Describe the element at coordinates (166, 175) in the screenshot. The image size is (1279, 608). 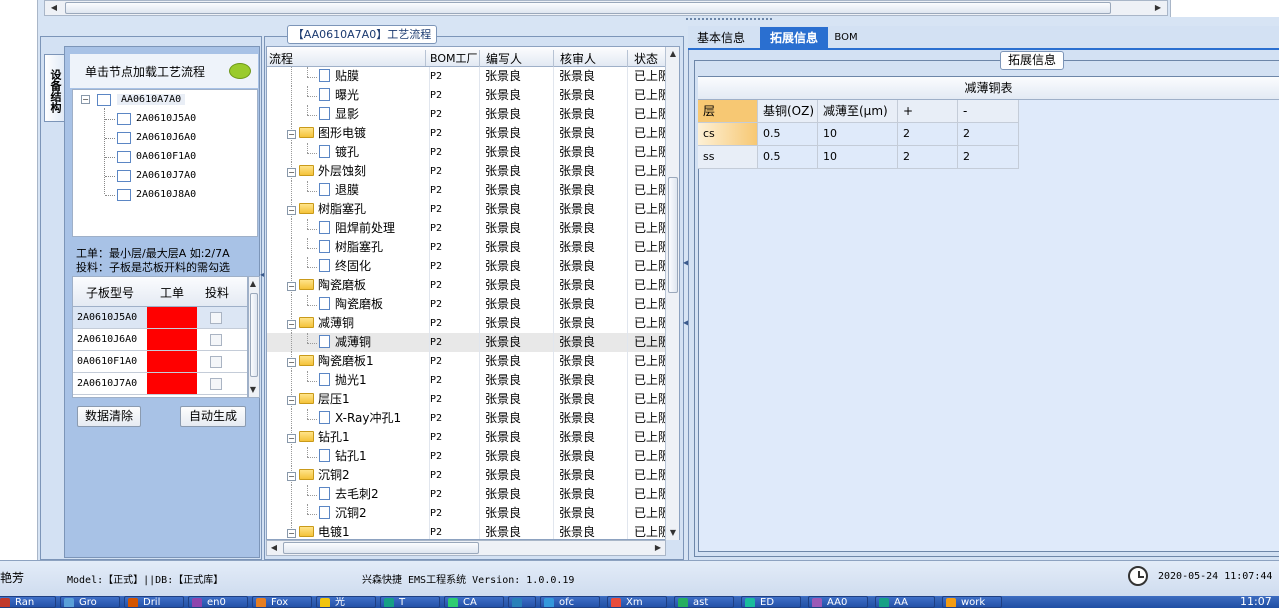
I see `tree-child-label: 2A0610J7A0` at that location.